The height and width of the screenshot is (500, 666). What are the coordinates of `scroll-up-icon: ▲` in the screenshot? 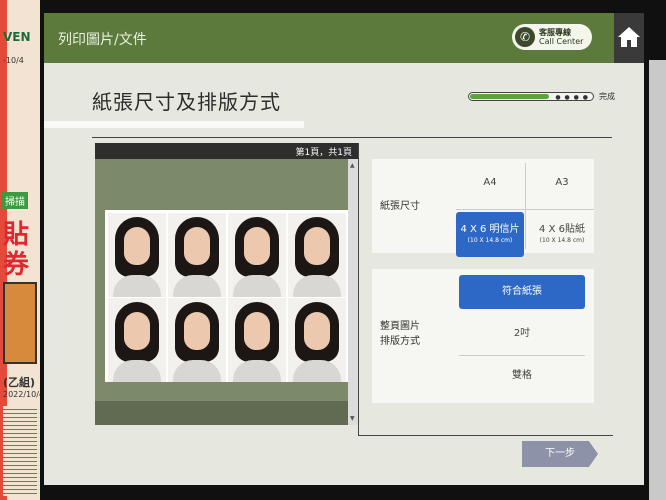 It's located at (352, 165).